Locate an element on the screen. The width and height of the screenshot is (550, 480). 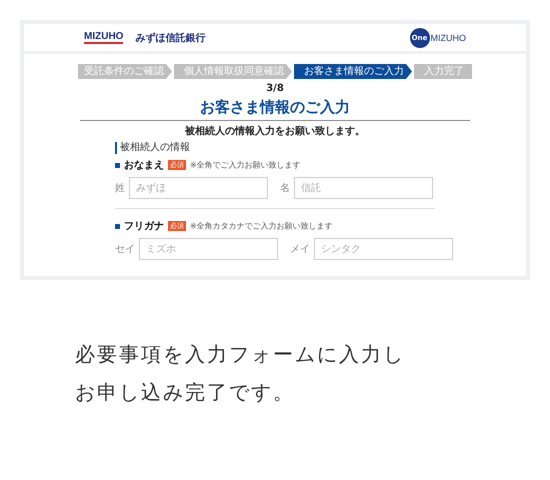
progress-step: お客さま情報のご入力 is located at coordinates (353, 71).